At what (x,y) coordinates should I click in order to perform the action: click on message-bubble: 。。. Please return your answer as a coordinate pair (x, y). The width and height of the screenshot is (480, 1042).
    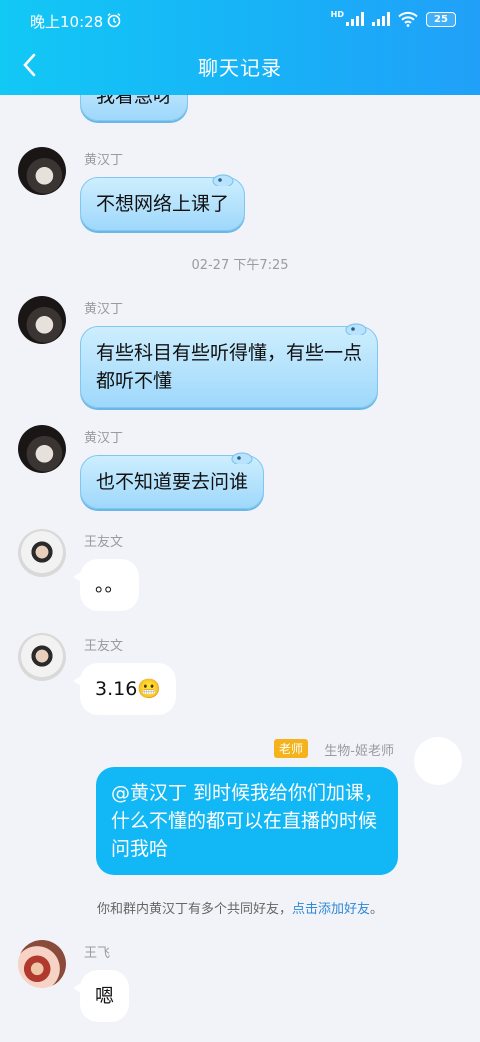
    Looking at the image, I should click on (106, 585).